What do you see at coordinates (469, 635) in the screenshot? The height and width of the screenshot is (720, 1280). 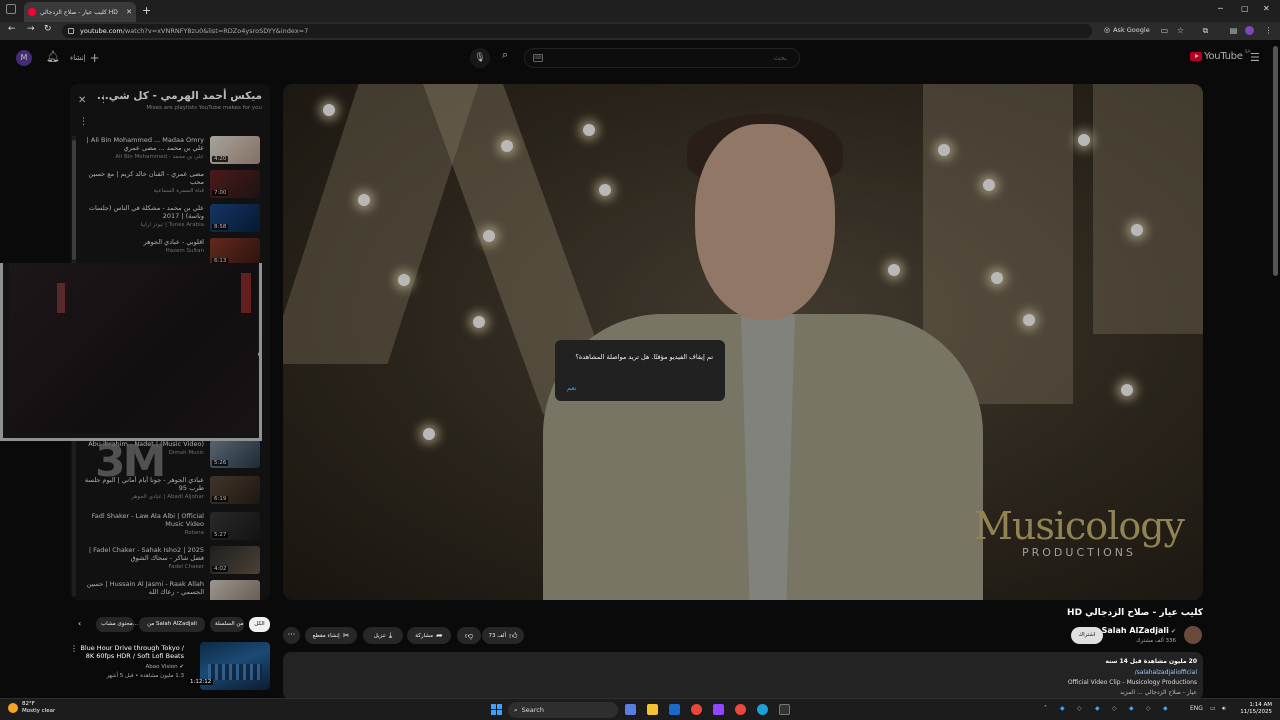 I see `dislike-button: 👎︎` at bounding box center [469, 635].